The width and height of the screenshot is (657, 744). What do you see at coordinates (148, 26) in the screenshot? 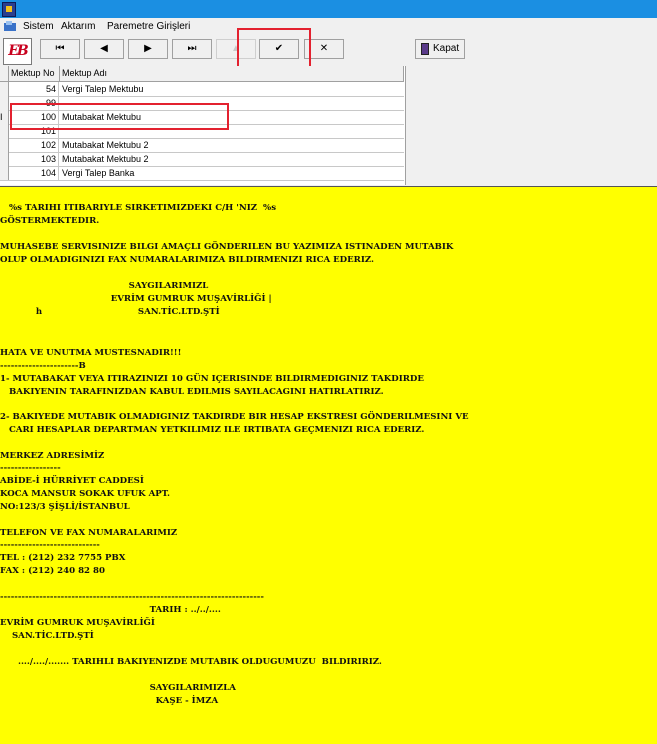
I see `menu-item-parametre: Paremetre Girişleri` at bounding box center [148, 26].